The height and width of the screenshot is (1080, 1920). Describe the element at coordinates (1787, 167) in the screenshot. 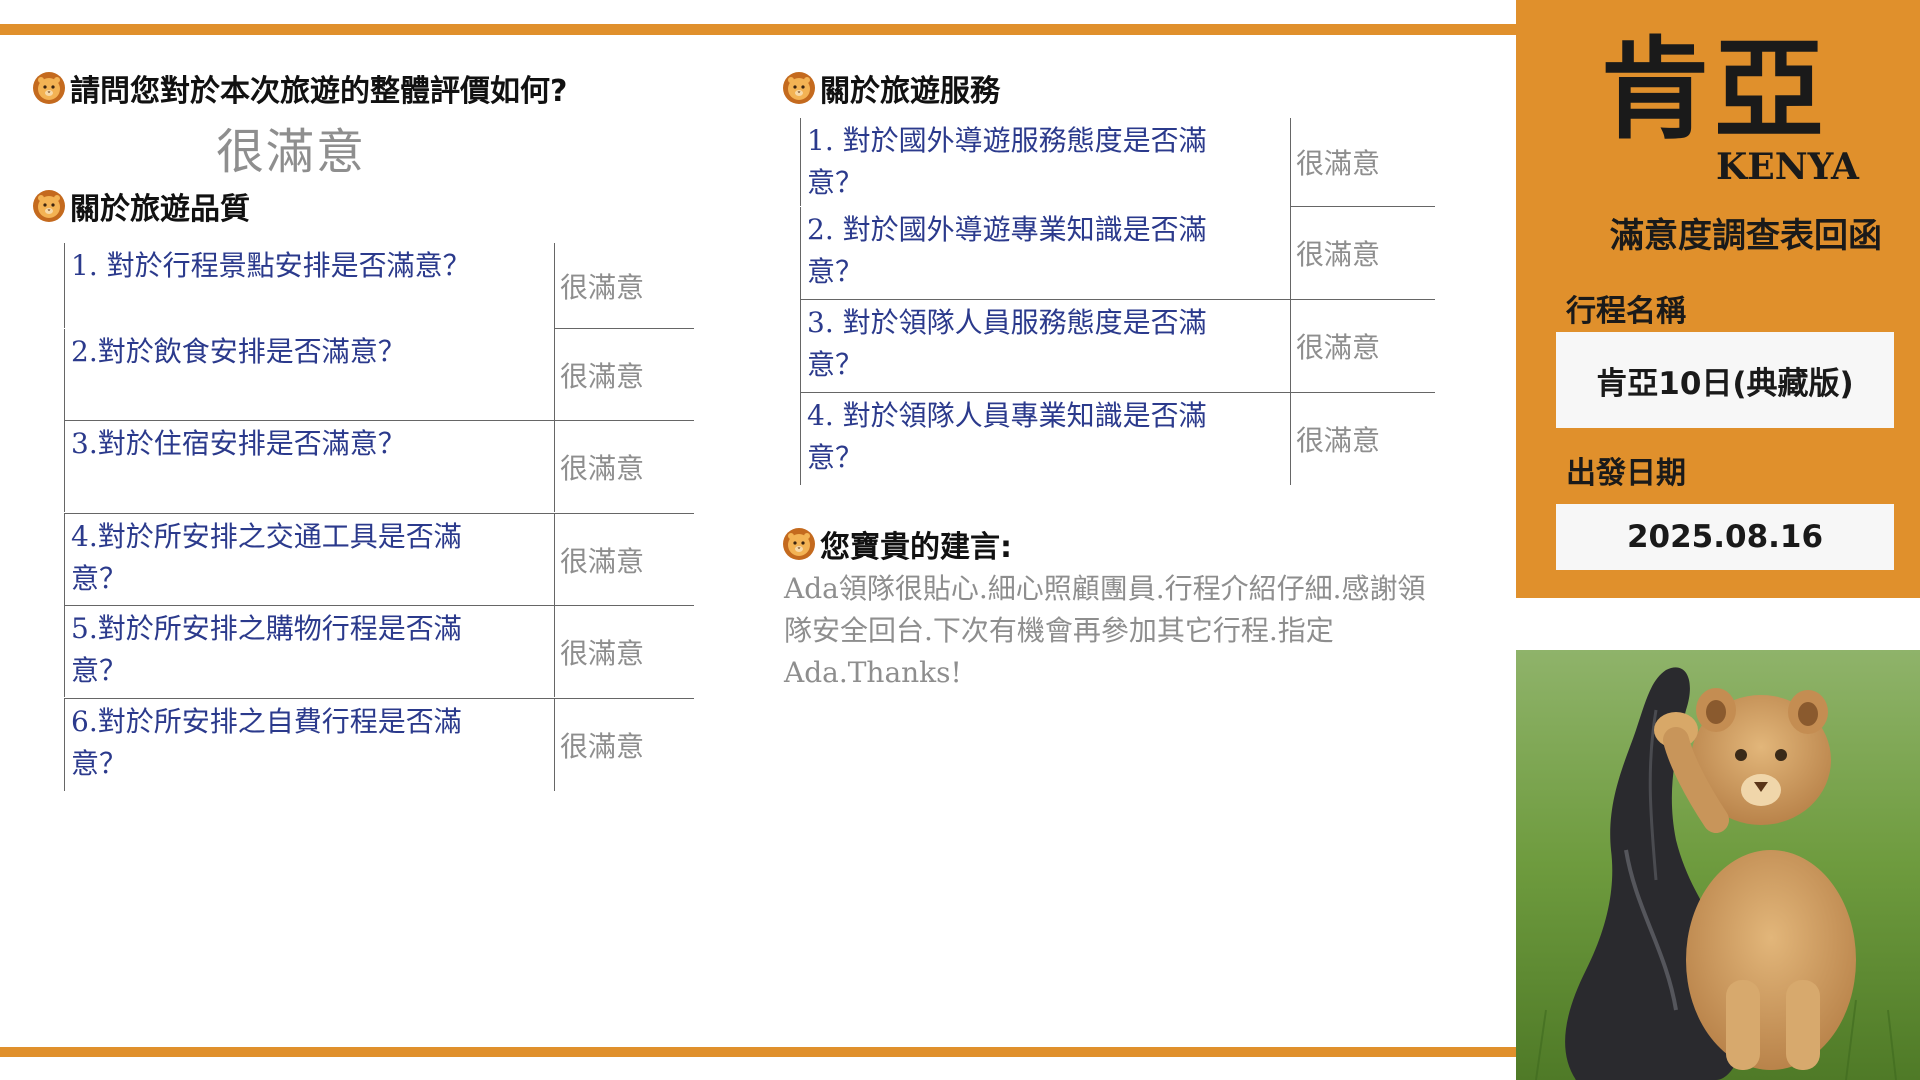

I see `destination-title-en: KENYA` at that location.